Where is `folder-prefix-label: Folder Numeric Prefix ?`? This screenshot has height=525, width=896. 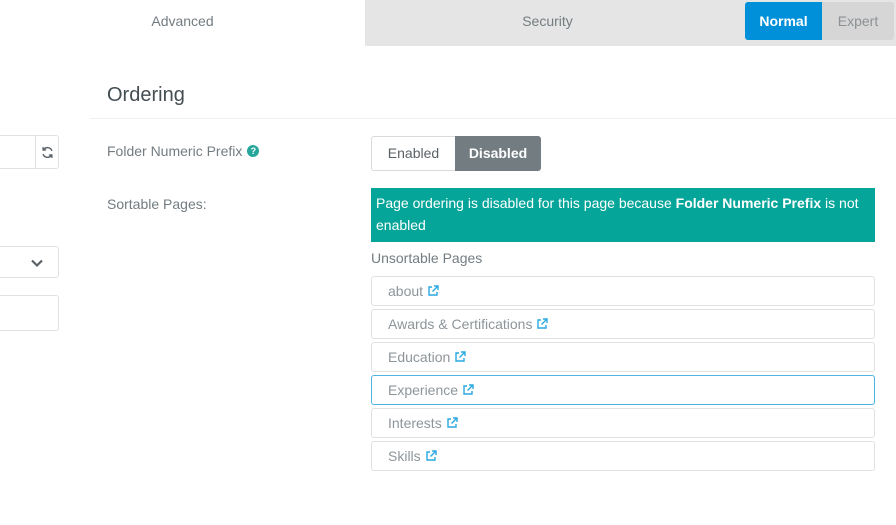 folder-prefix-label: Folder Numeric Prefix ? is located at coordinates (183, 151).